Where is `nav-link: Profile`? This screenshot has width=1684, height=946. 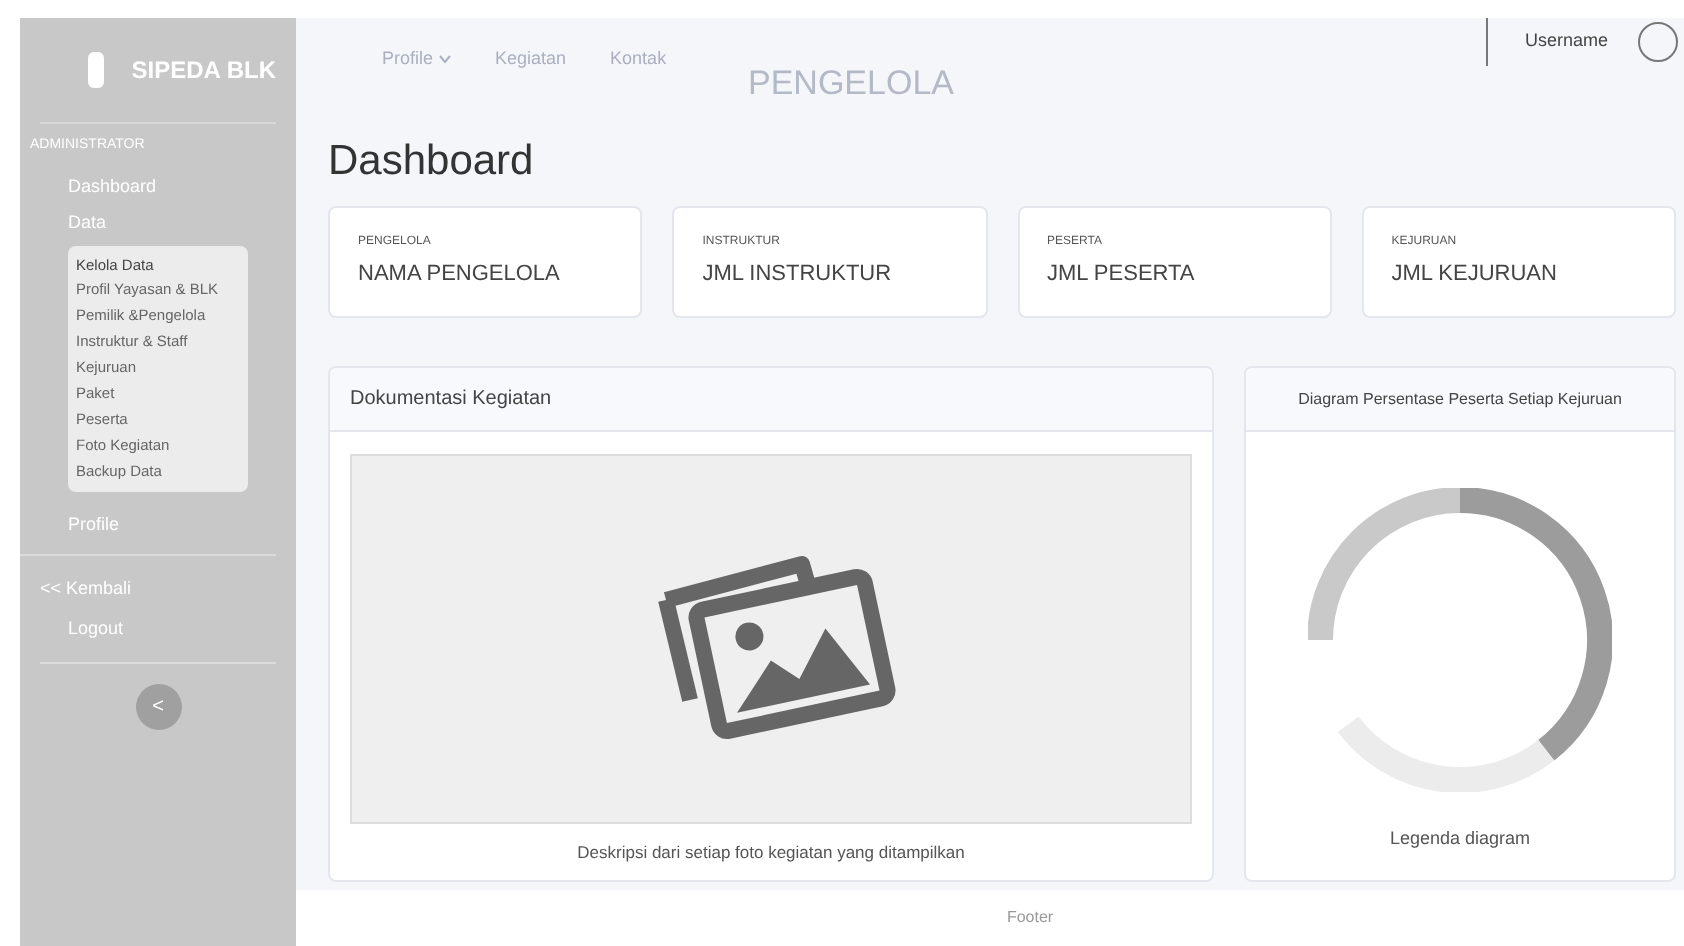 nav-link: Profile is located at coordinates (417, 59).